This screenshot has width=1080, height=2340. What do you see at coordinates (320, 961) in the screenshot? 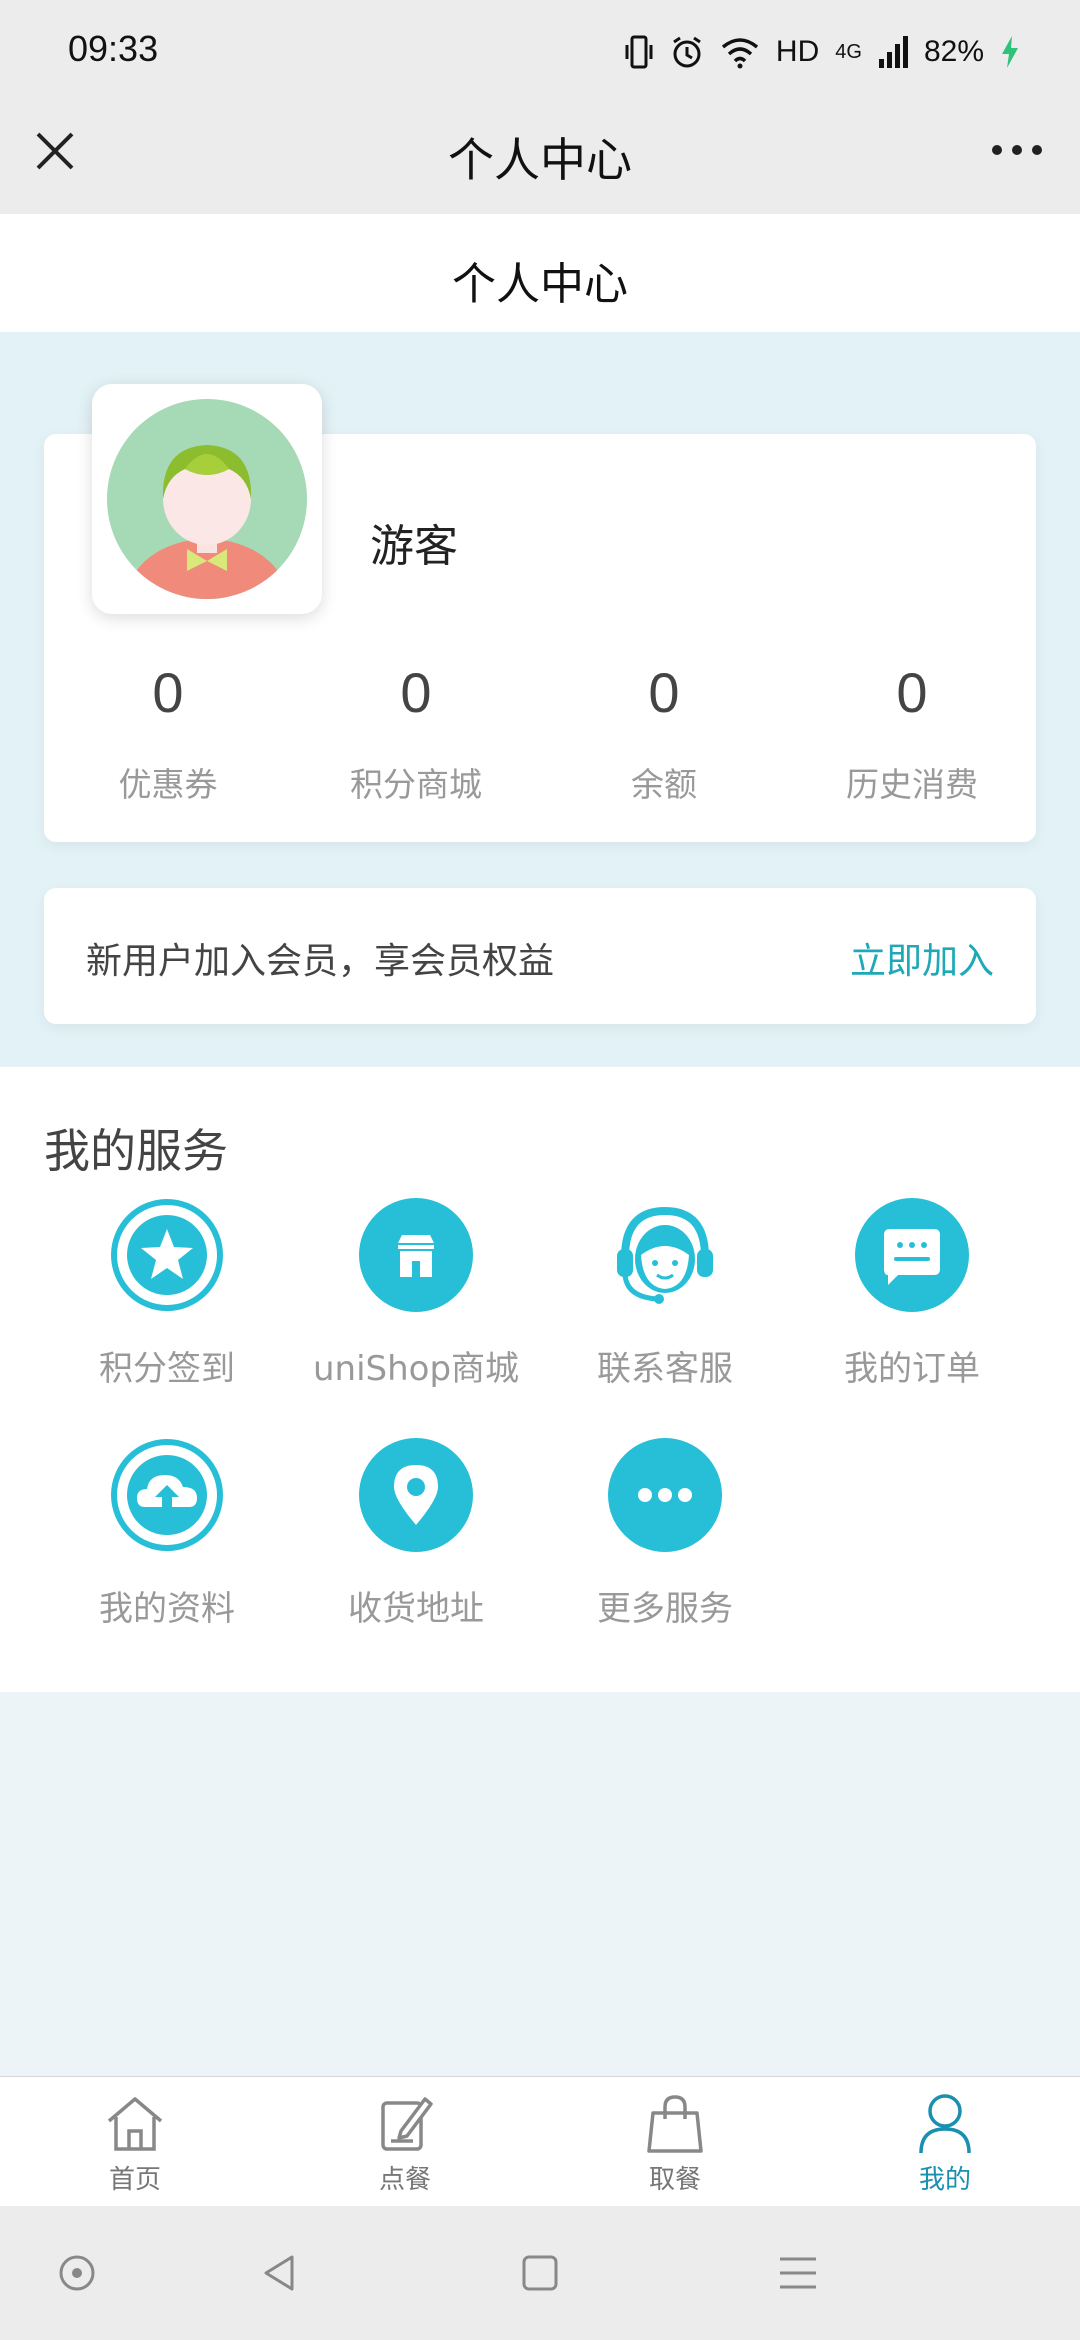
I see `member-text: 新用户加入会员，享会员权益` at bounding box center [320, 961].